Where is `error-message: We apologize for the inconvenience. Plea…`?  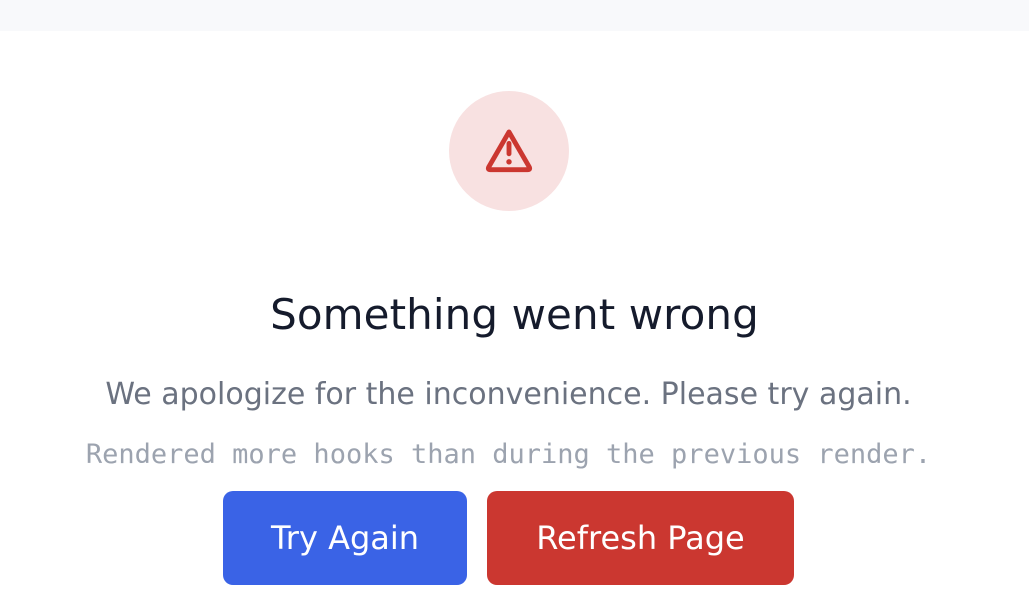
error-message: We apologize for the inconvenience. Plea… is located at coordinates (508, 394).